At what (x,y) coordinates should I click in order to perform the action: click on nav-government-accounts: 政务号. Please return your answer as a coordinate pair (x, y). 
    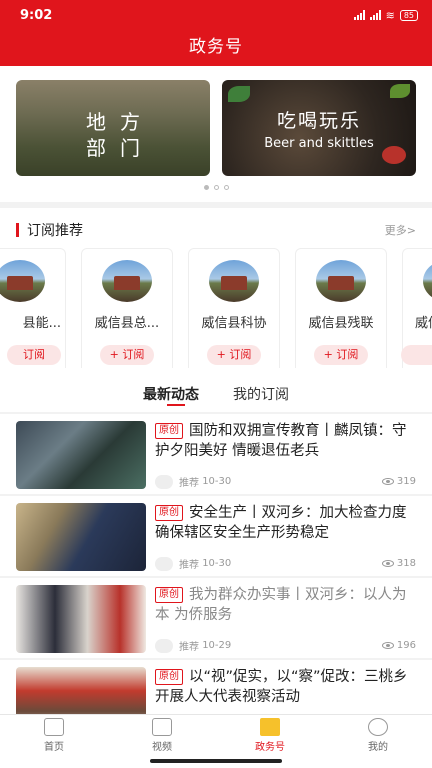
    Looking at the image, I should click on (270, 734).